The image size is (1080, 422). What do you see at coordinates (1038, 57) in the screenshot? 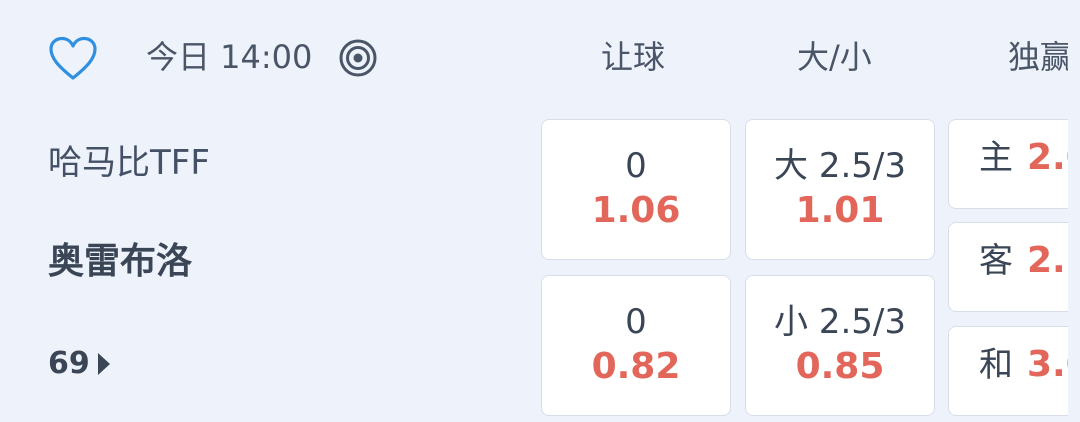
I see `column-header-moneyline: 独赢` at bounding box center [1038, 57].